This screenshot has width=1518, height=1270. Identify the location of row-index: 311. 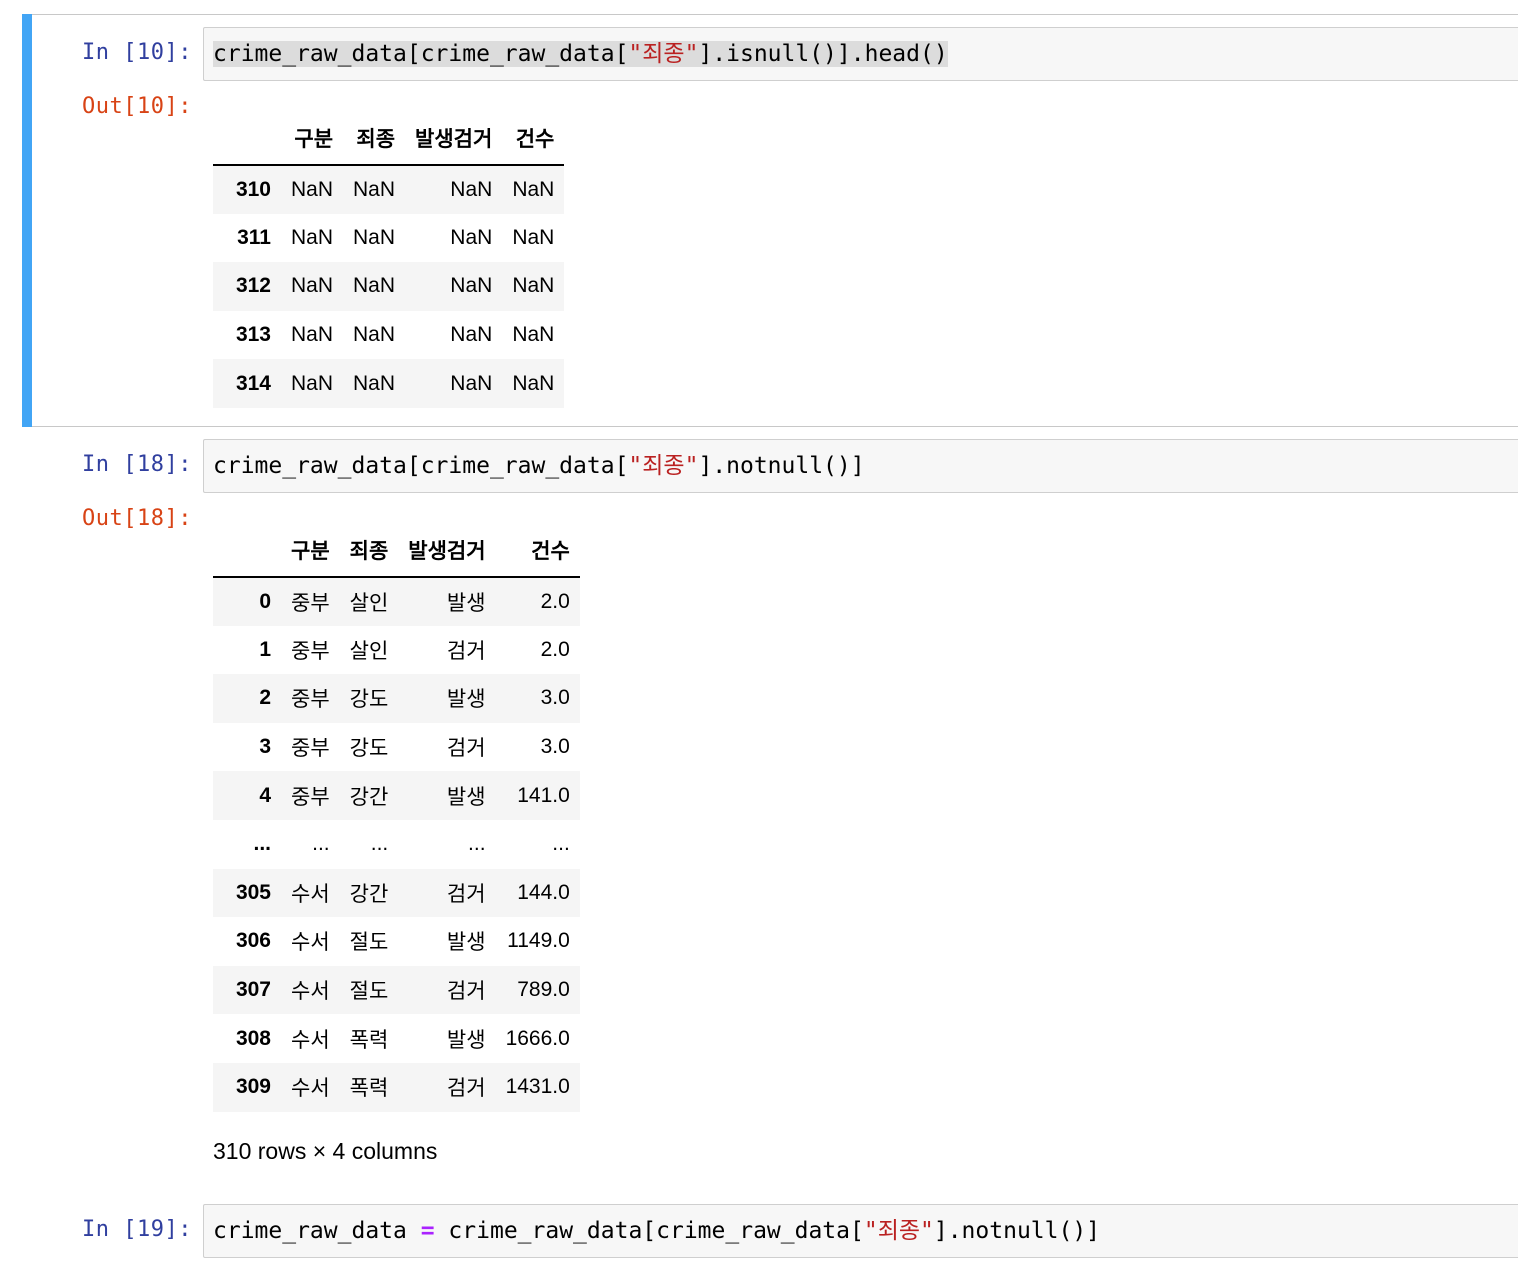
(254, 237).